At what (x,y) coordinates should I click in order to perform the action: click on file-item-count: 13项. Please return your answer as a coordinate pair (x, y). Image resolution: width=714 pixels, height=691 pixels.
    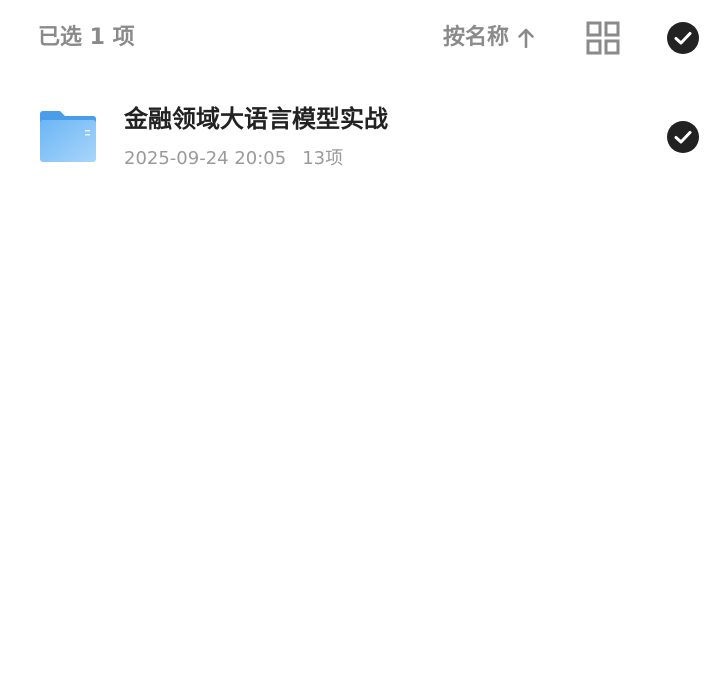
    Looking at the image, I should click on (323, 158).